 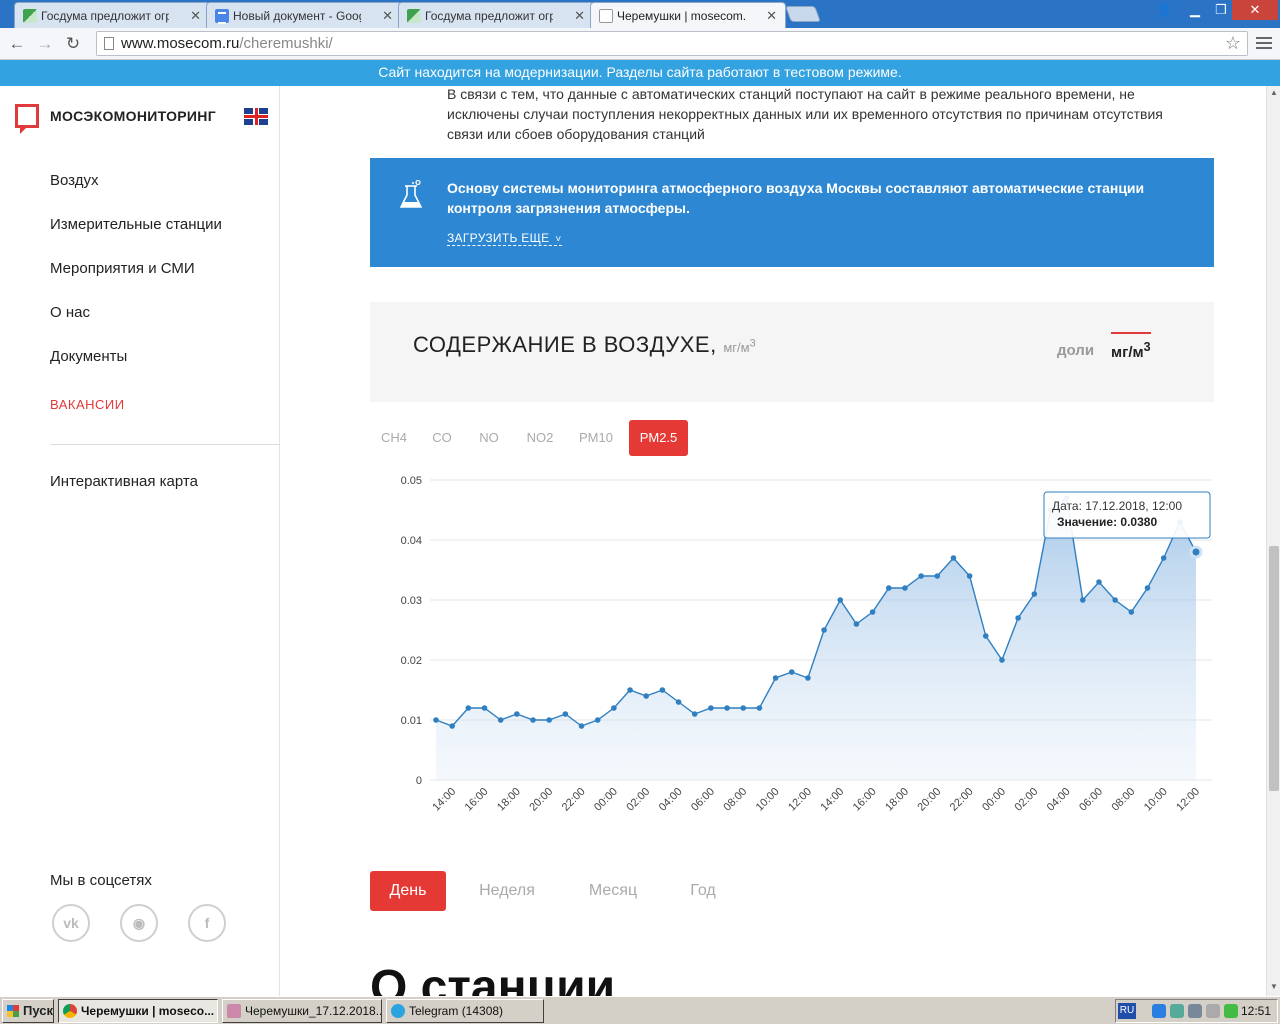 What do you see at coordinates (1274, 668) in the screenshot?
I see `scroll-thumb` at bounding box center [1274, 668].